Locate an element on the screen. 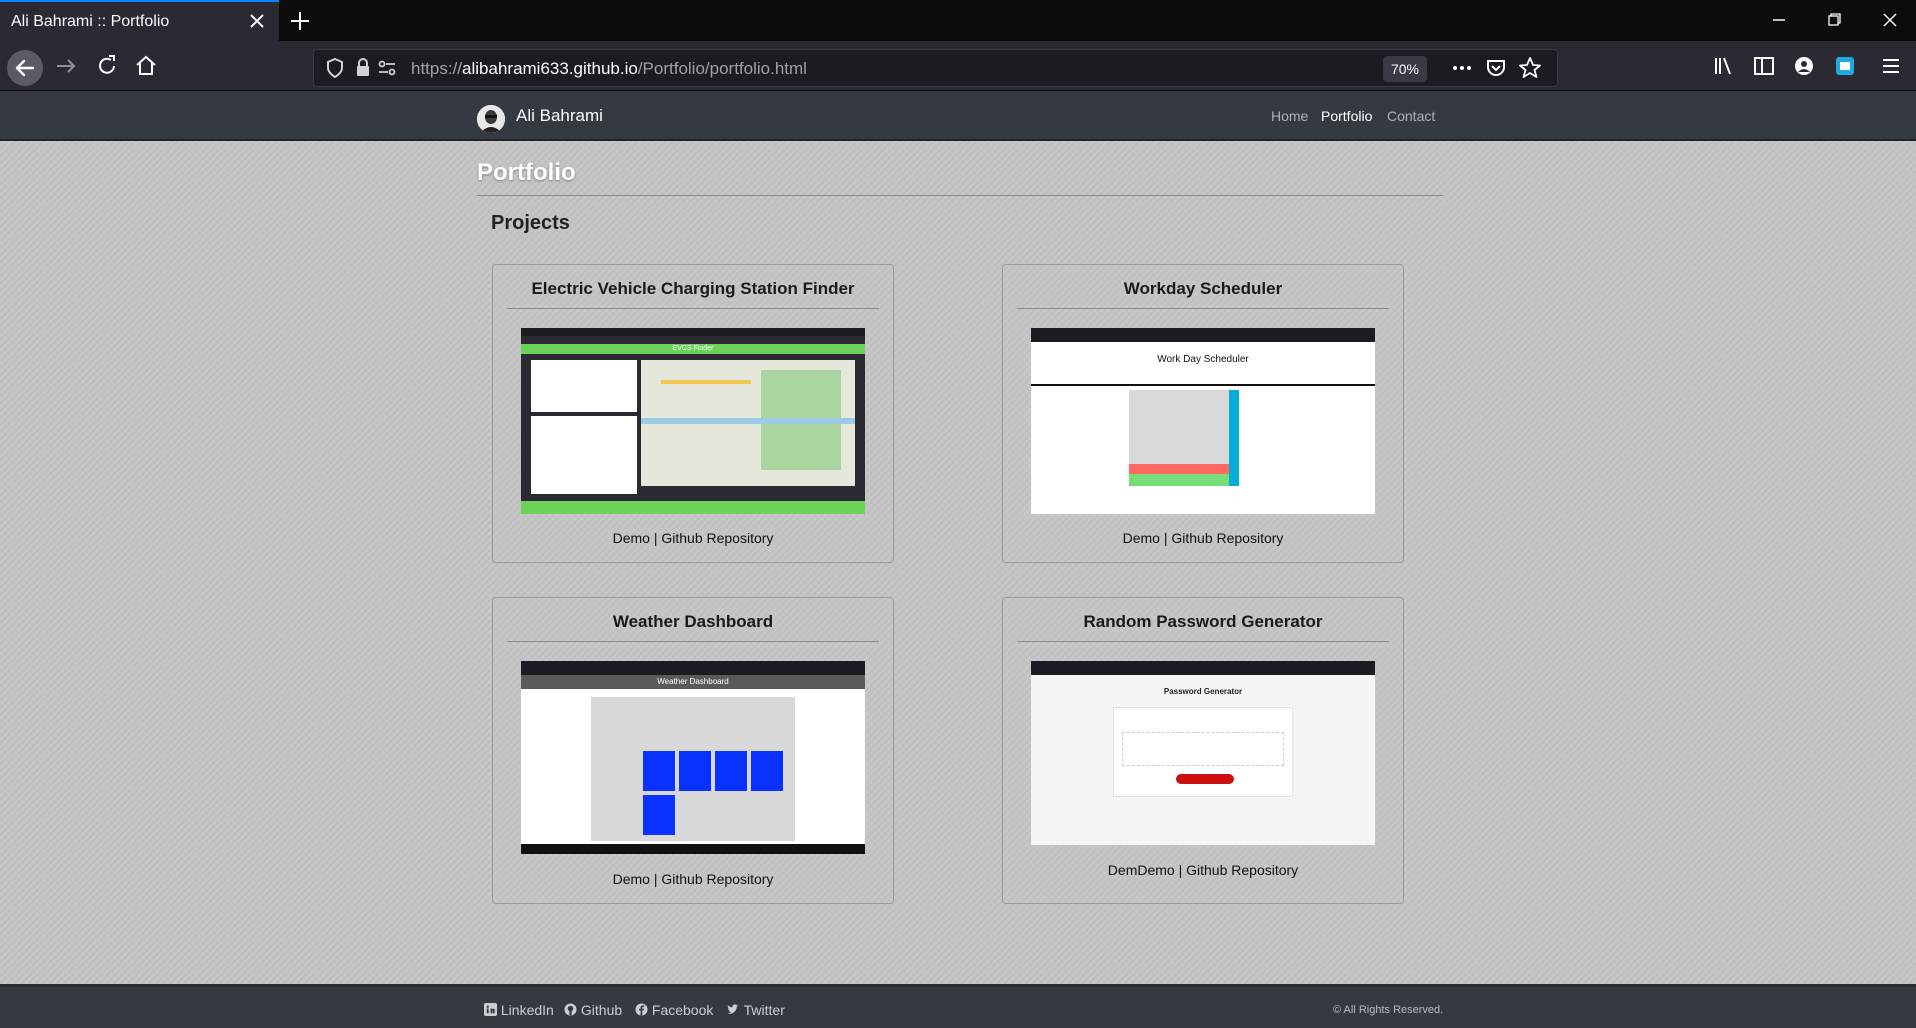  screenshot-generator-card is located at coordinates (1203, 752).